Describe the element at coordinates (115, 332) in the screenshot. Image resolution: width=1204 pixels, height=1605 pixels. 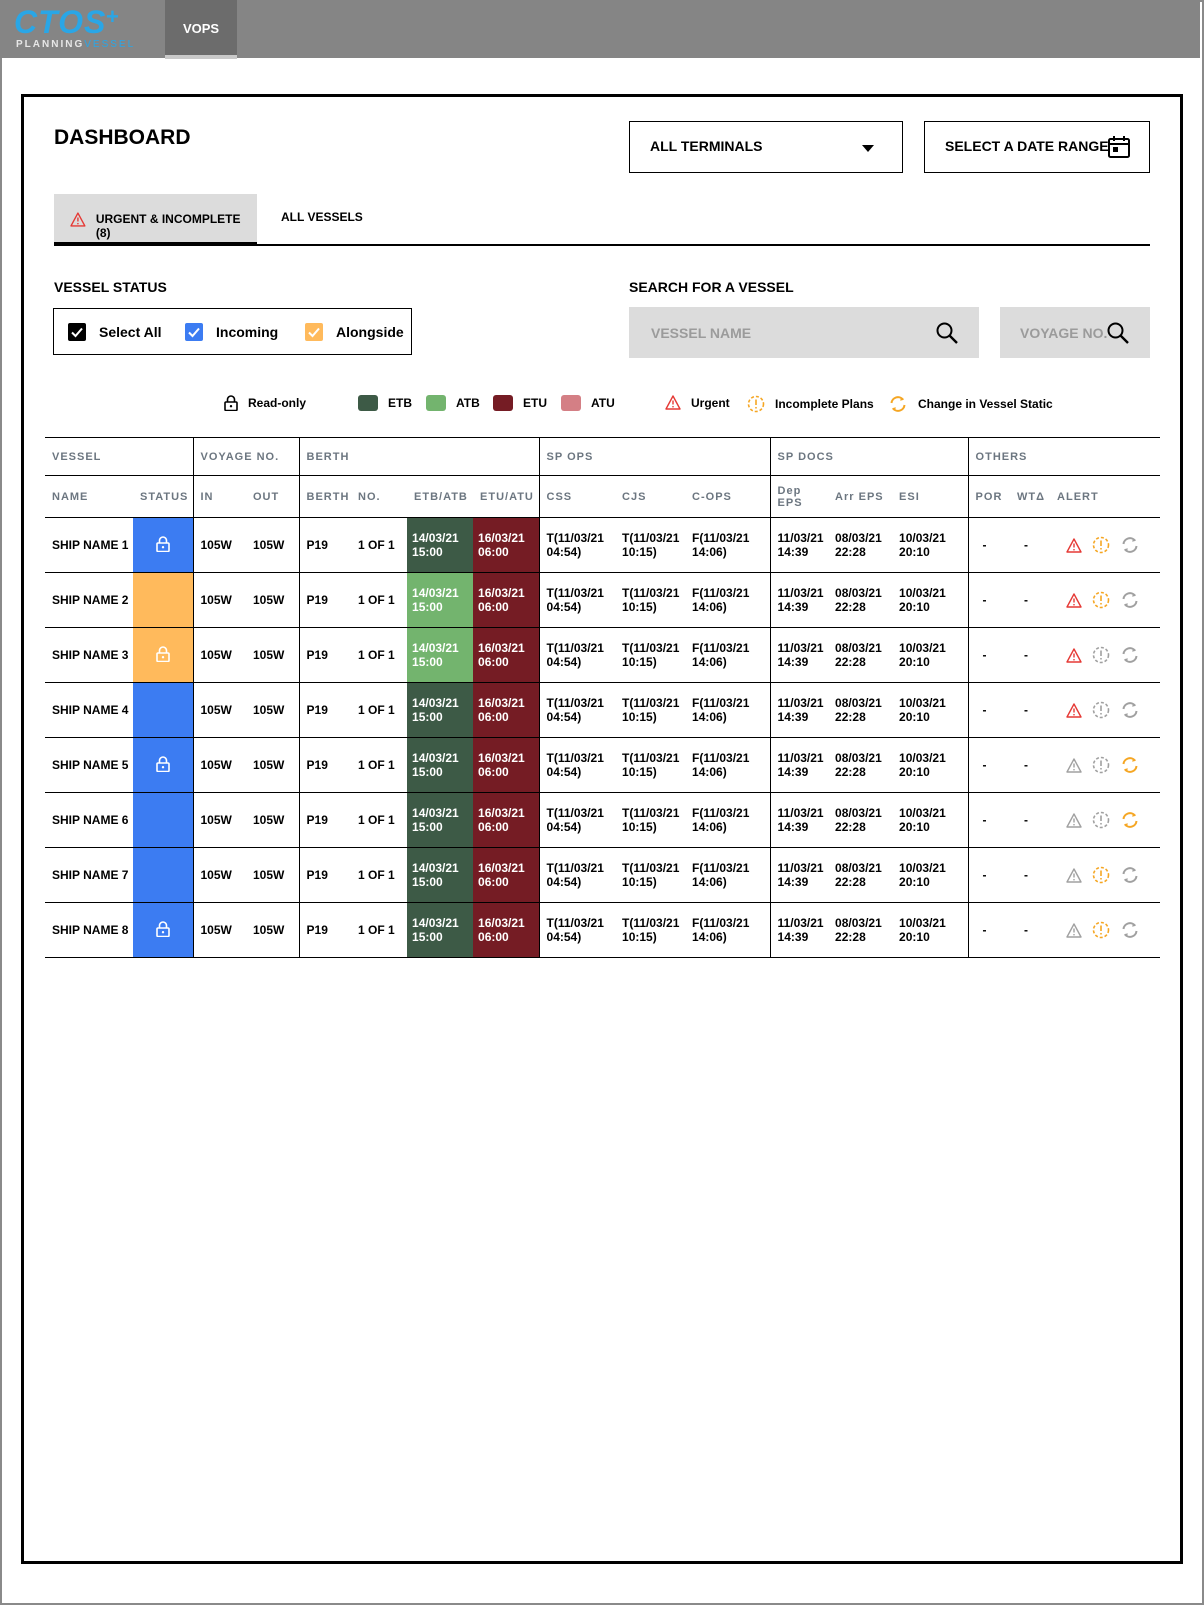
I see `checkbox-select-all: Select All` at that location.